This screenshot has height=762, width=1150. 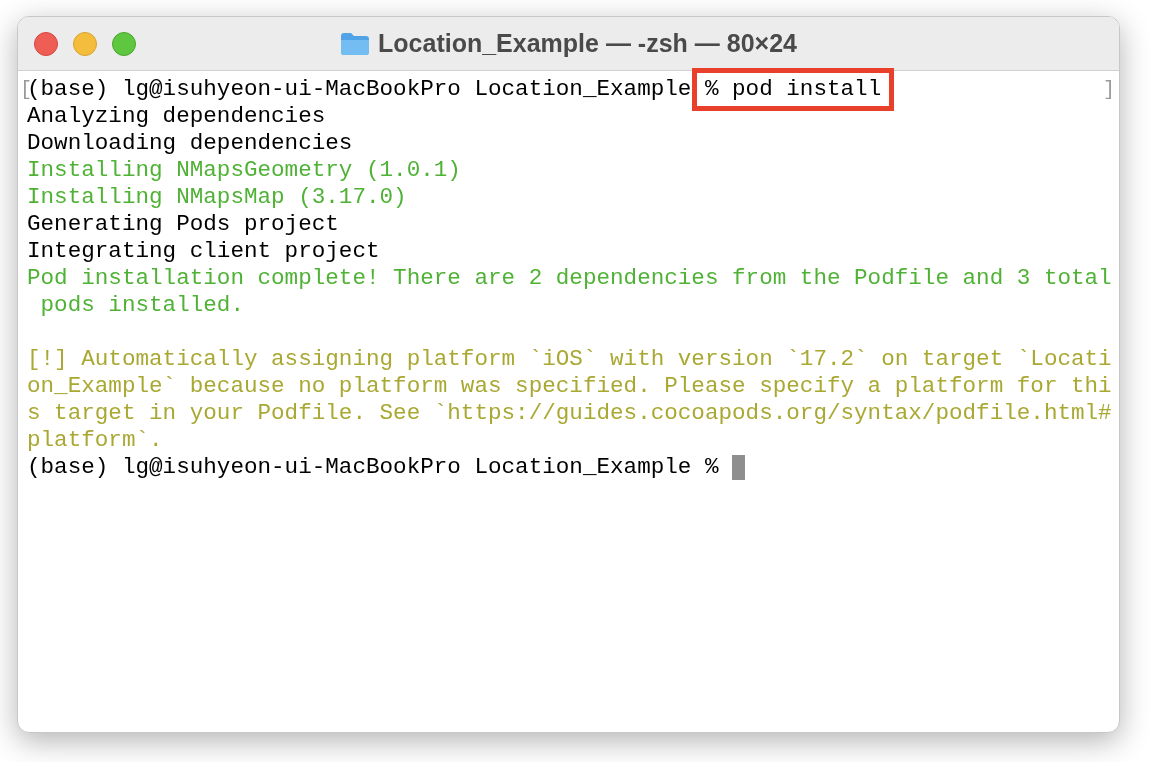 I want to click on close-button, so click(x=46, y=43).